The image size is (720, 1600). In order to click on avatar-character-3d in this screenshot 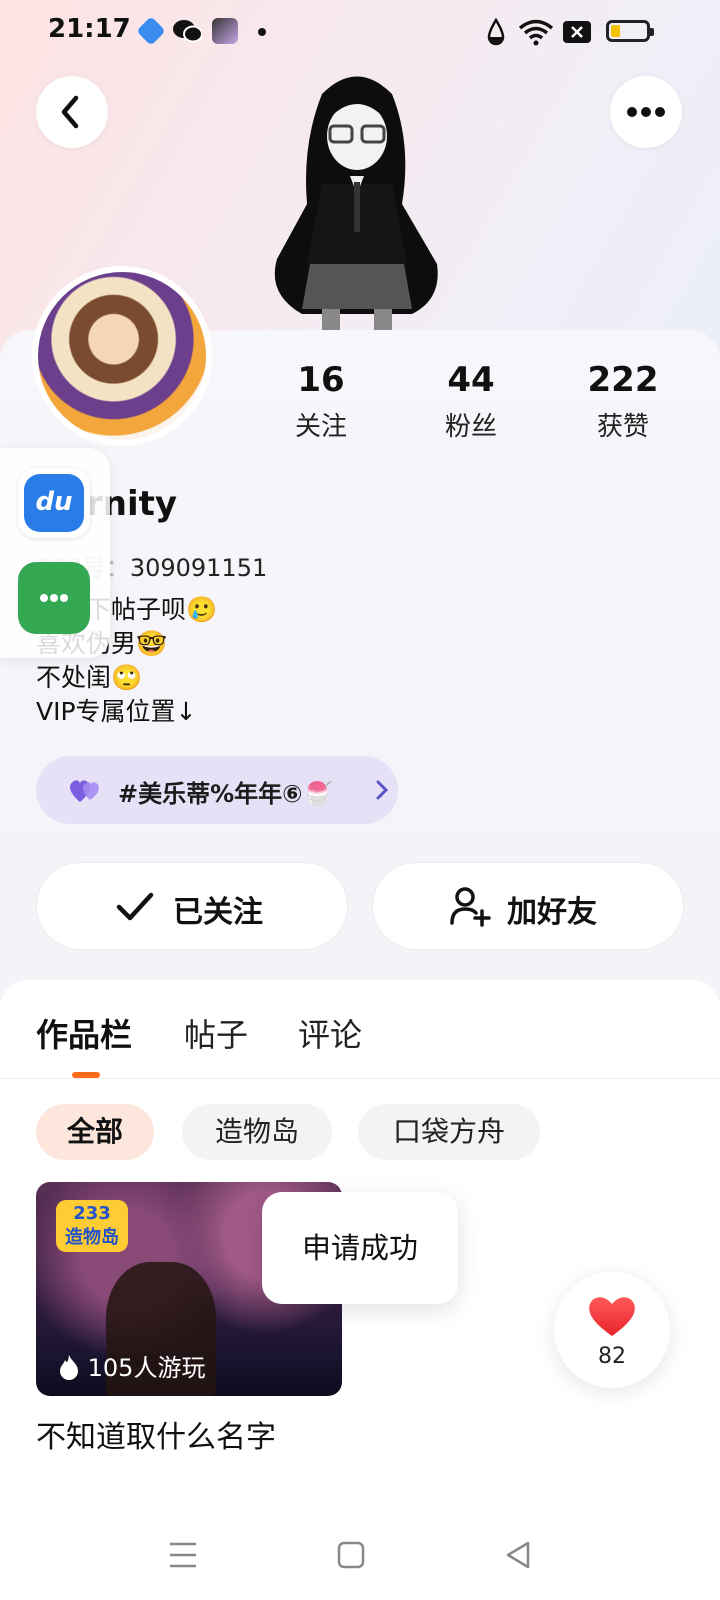, I will do `click(356, 205)`.